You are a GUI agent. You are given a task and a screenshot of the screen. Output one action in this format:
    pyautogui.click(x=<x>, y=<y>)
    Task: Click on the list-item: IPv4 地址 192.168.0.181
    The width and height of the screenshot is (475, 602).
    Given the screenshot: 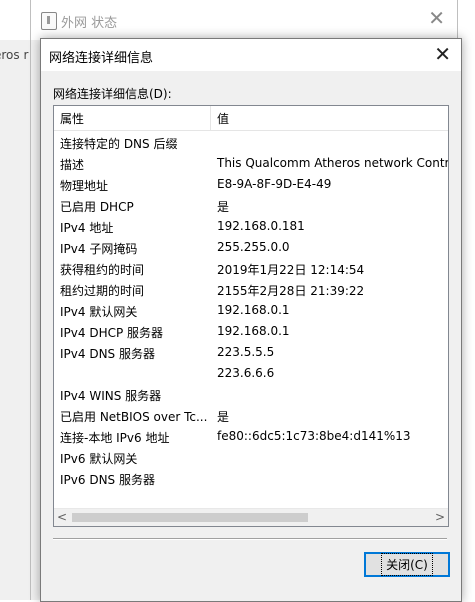 What is the action you would take?
    pyautogui.click(x=251, y=226)
    